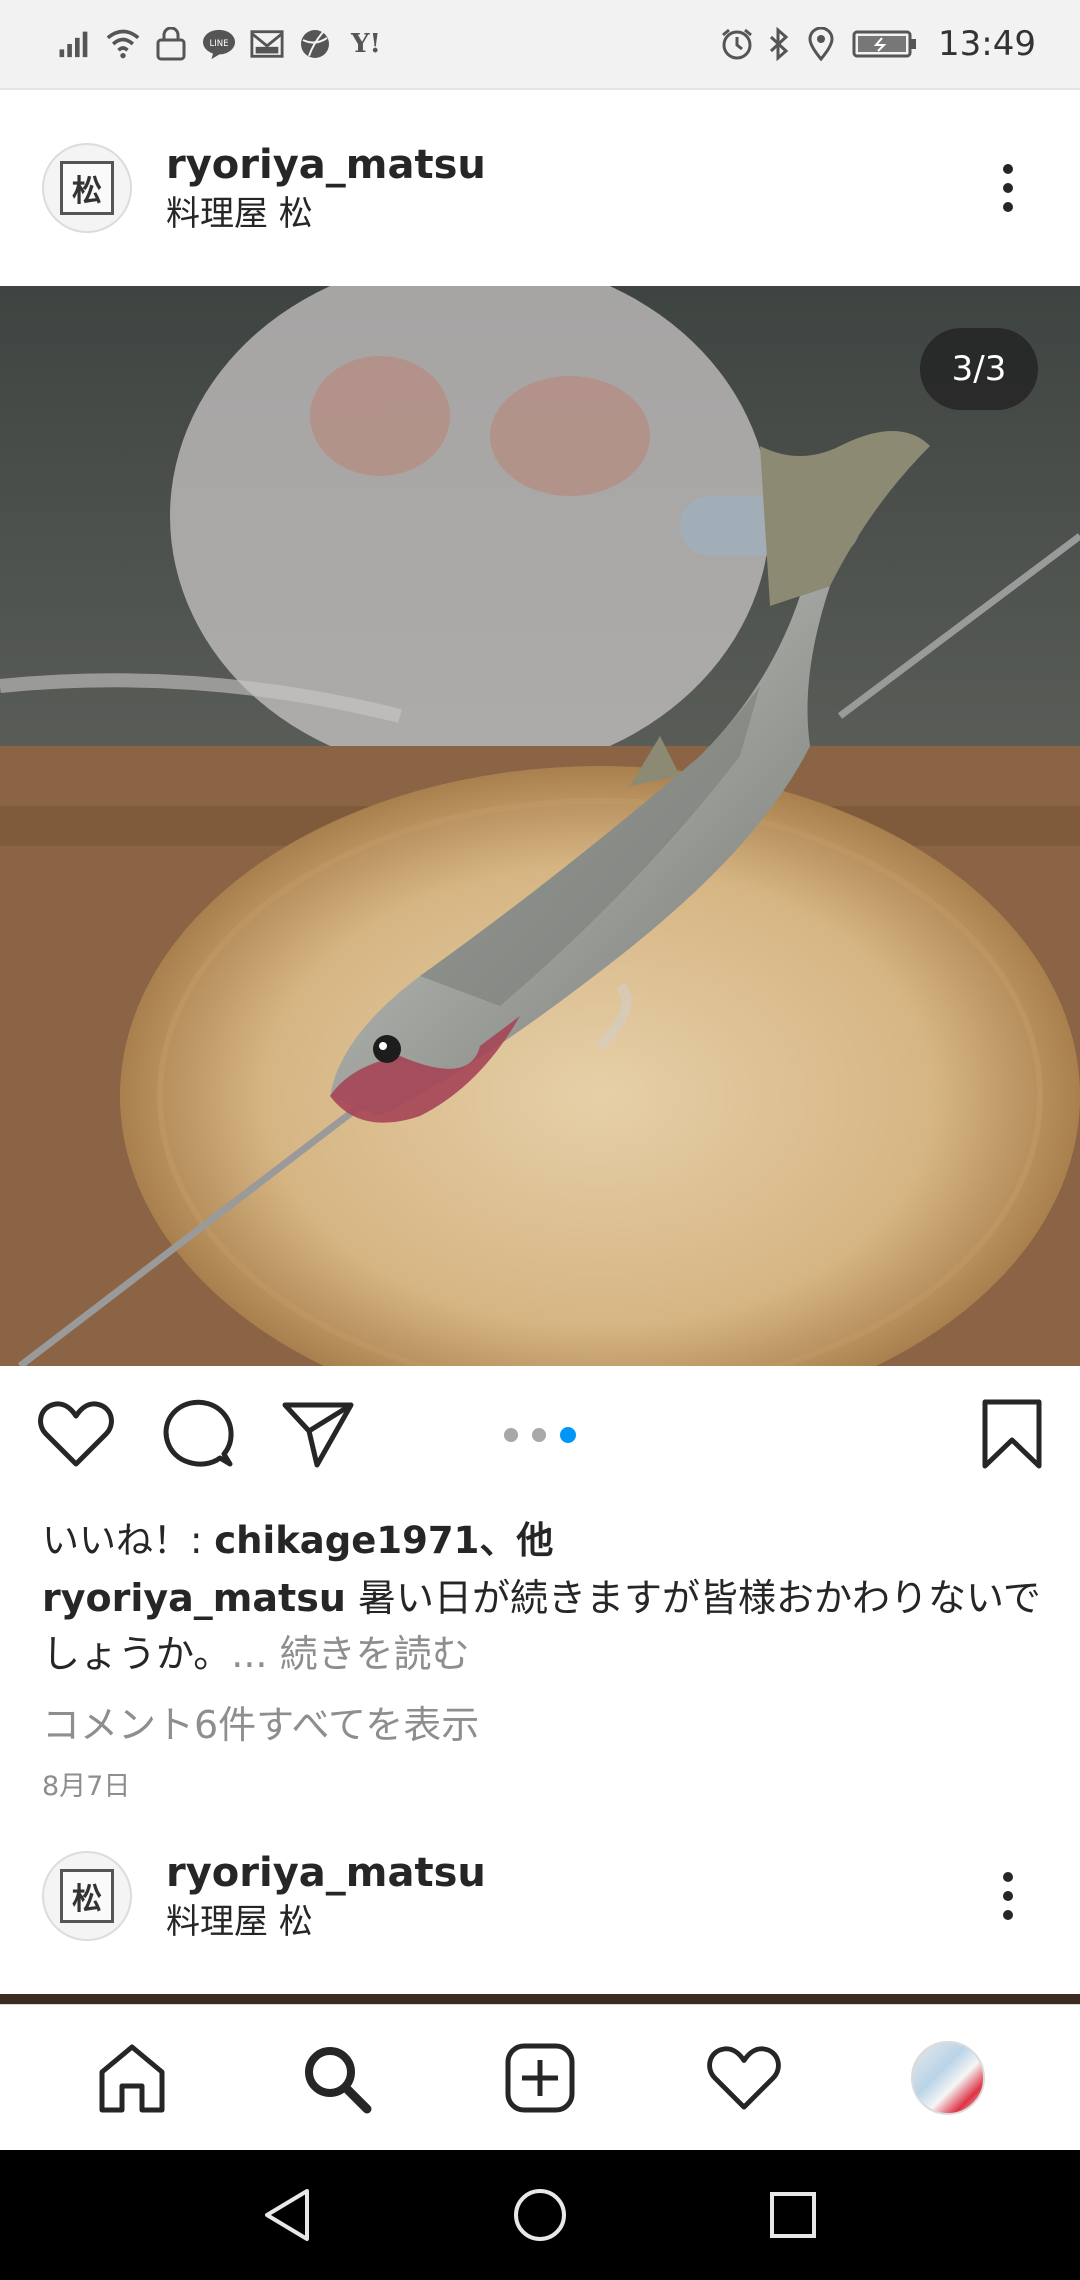 This screenshot has height=2280, width=1080. I want to click on post-action-bar, so click(540, 1431).